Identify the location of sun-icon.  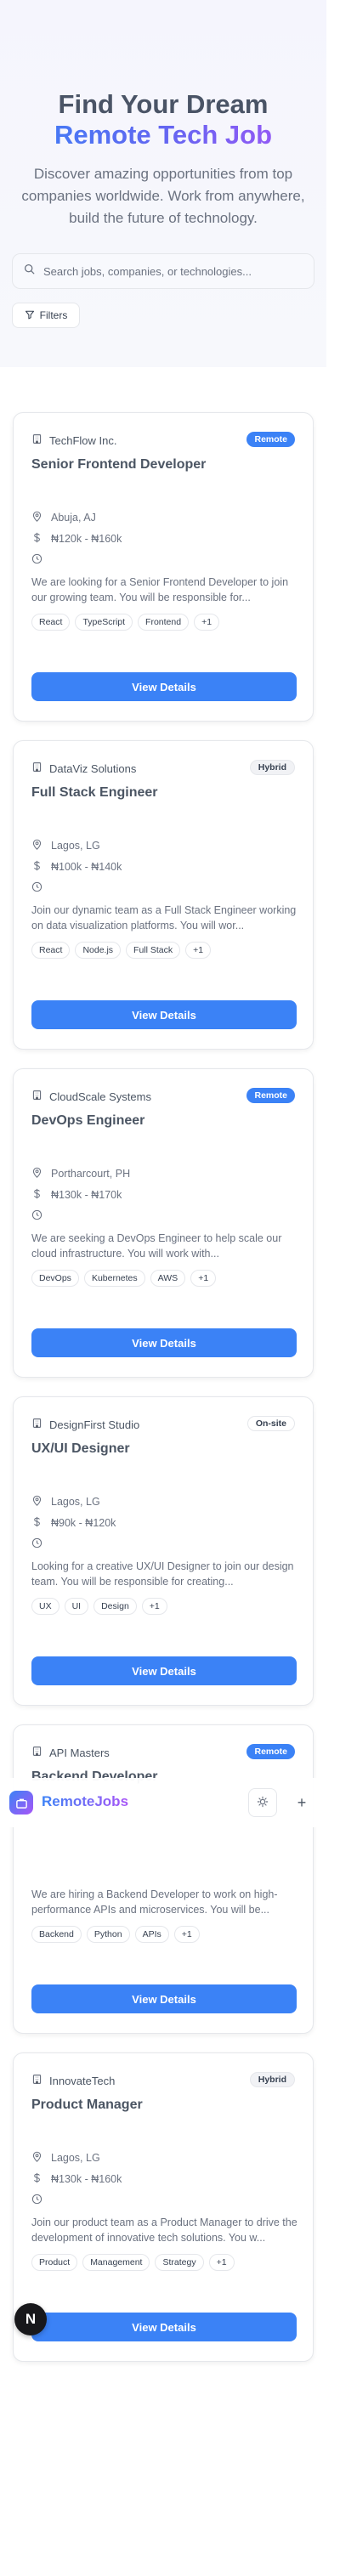
(263, 1803).